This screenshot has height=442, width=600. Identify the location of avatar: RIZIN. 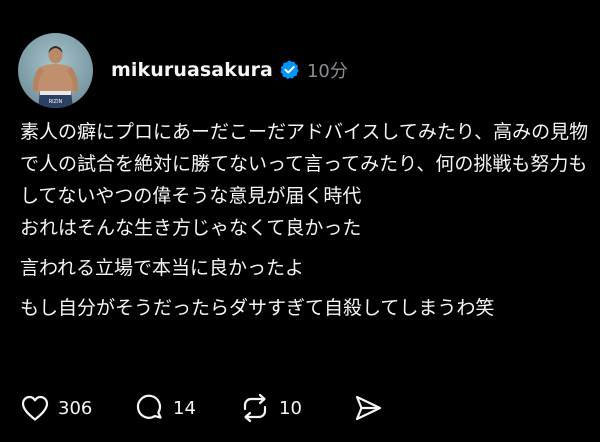
(55, 70).